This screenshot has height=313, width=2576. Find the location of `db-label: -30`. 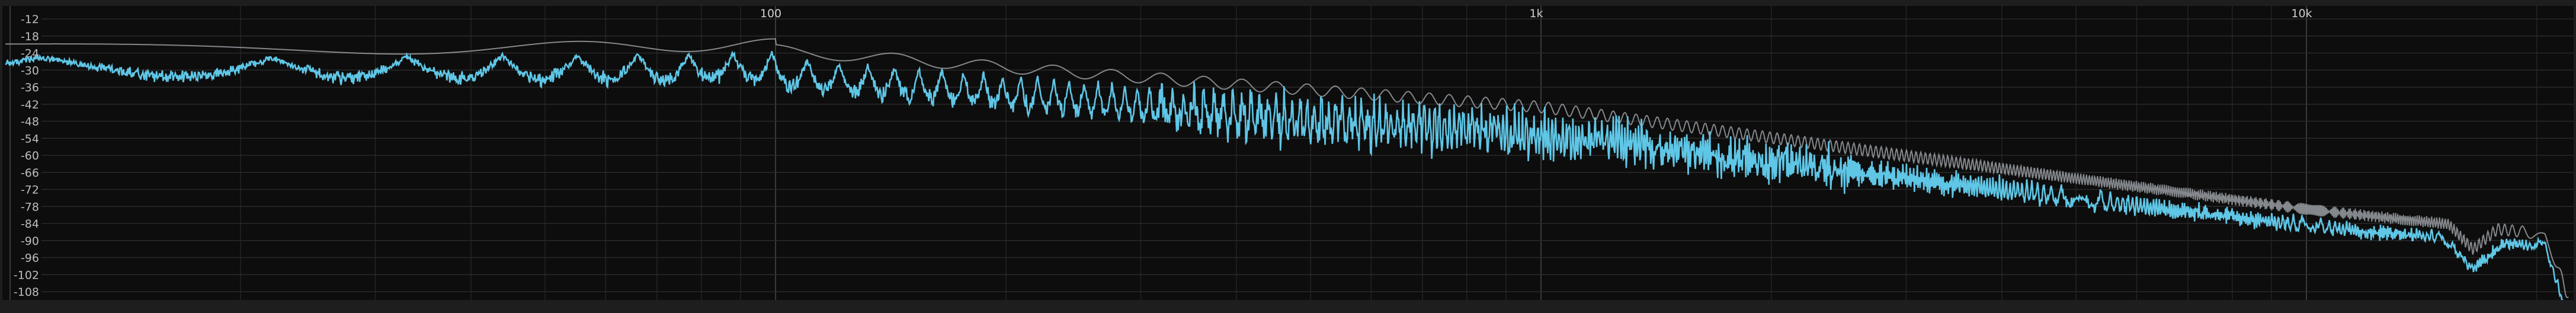

db-label: -30 is located at coordinates (30, 70).